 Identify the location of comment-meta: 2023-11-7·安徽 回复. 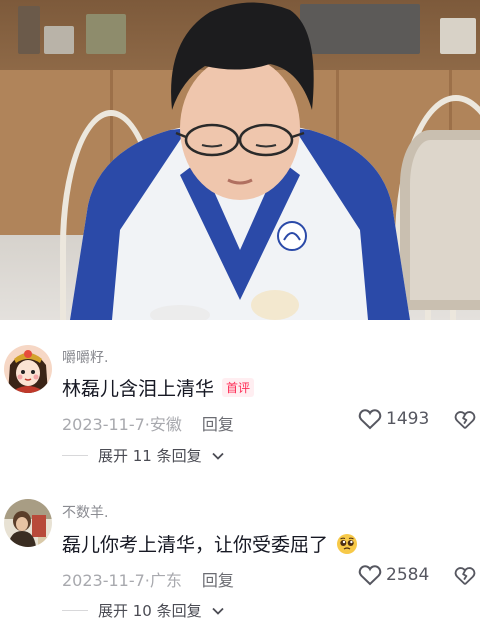
(148, 423).